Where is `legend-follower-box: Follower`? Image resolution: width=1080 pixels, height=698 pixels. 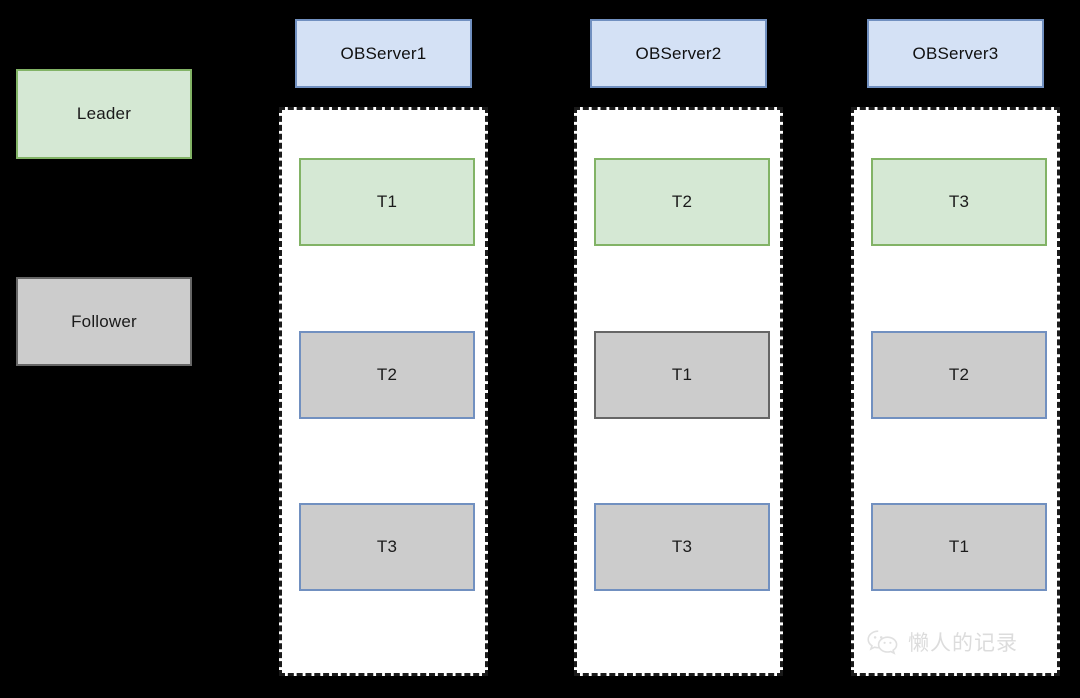 legend-follower-box: Follower is located at coordinates (104, 321).